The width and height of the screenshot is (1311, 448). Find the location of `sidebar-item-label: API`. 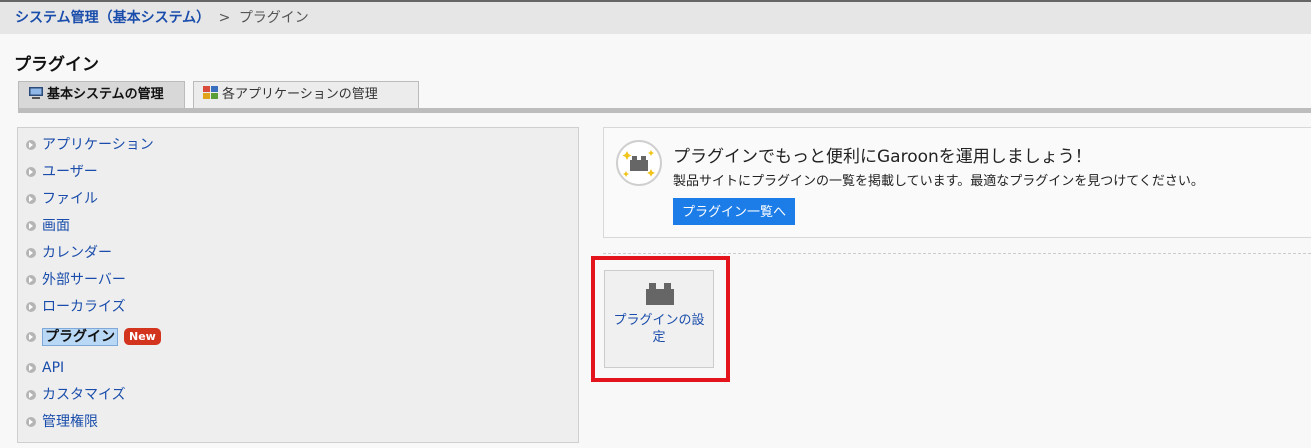

sidebar-item-label: API is located at coordinates (53, 368).